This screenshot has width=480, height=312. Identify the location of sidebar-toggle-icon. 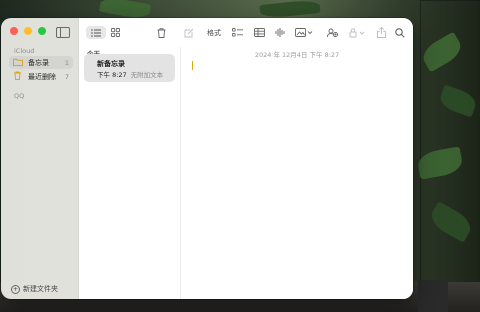
(63, 32).